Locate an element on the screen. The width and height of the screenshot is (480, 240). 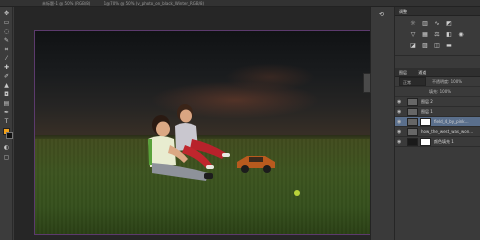
marquee-icon: ▭ is located at coordinates (6, 22).